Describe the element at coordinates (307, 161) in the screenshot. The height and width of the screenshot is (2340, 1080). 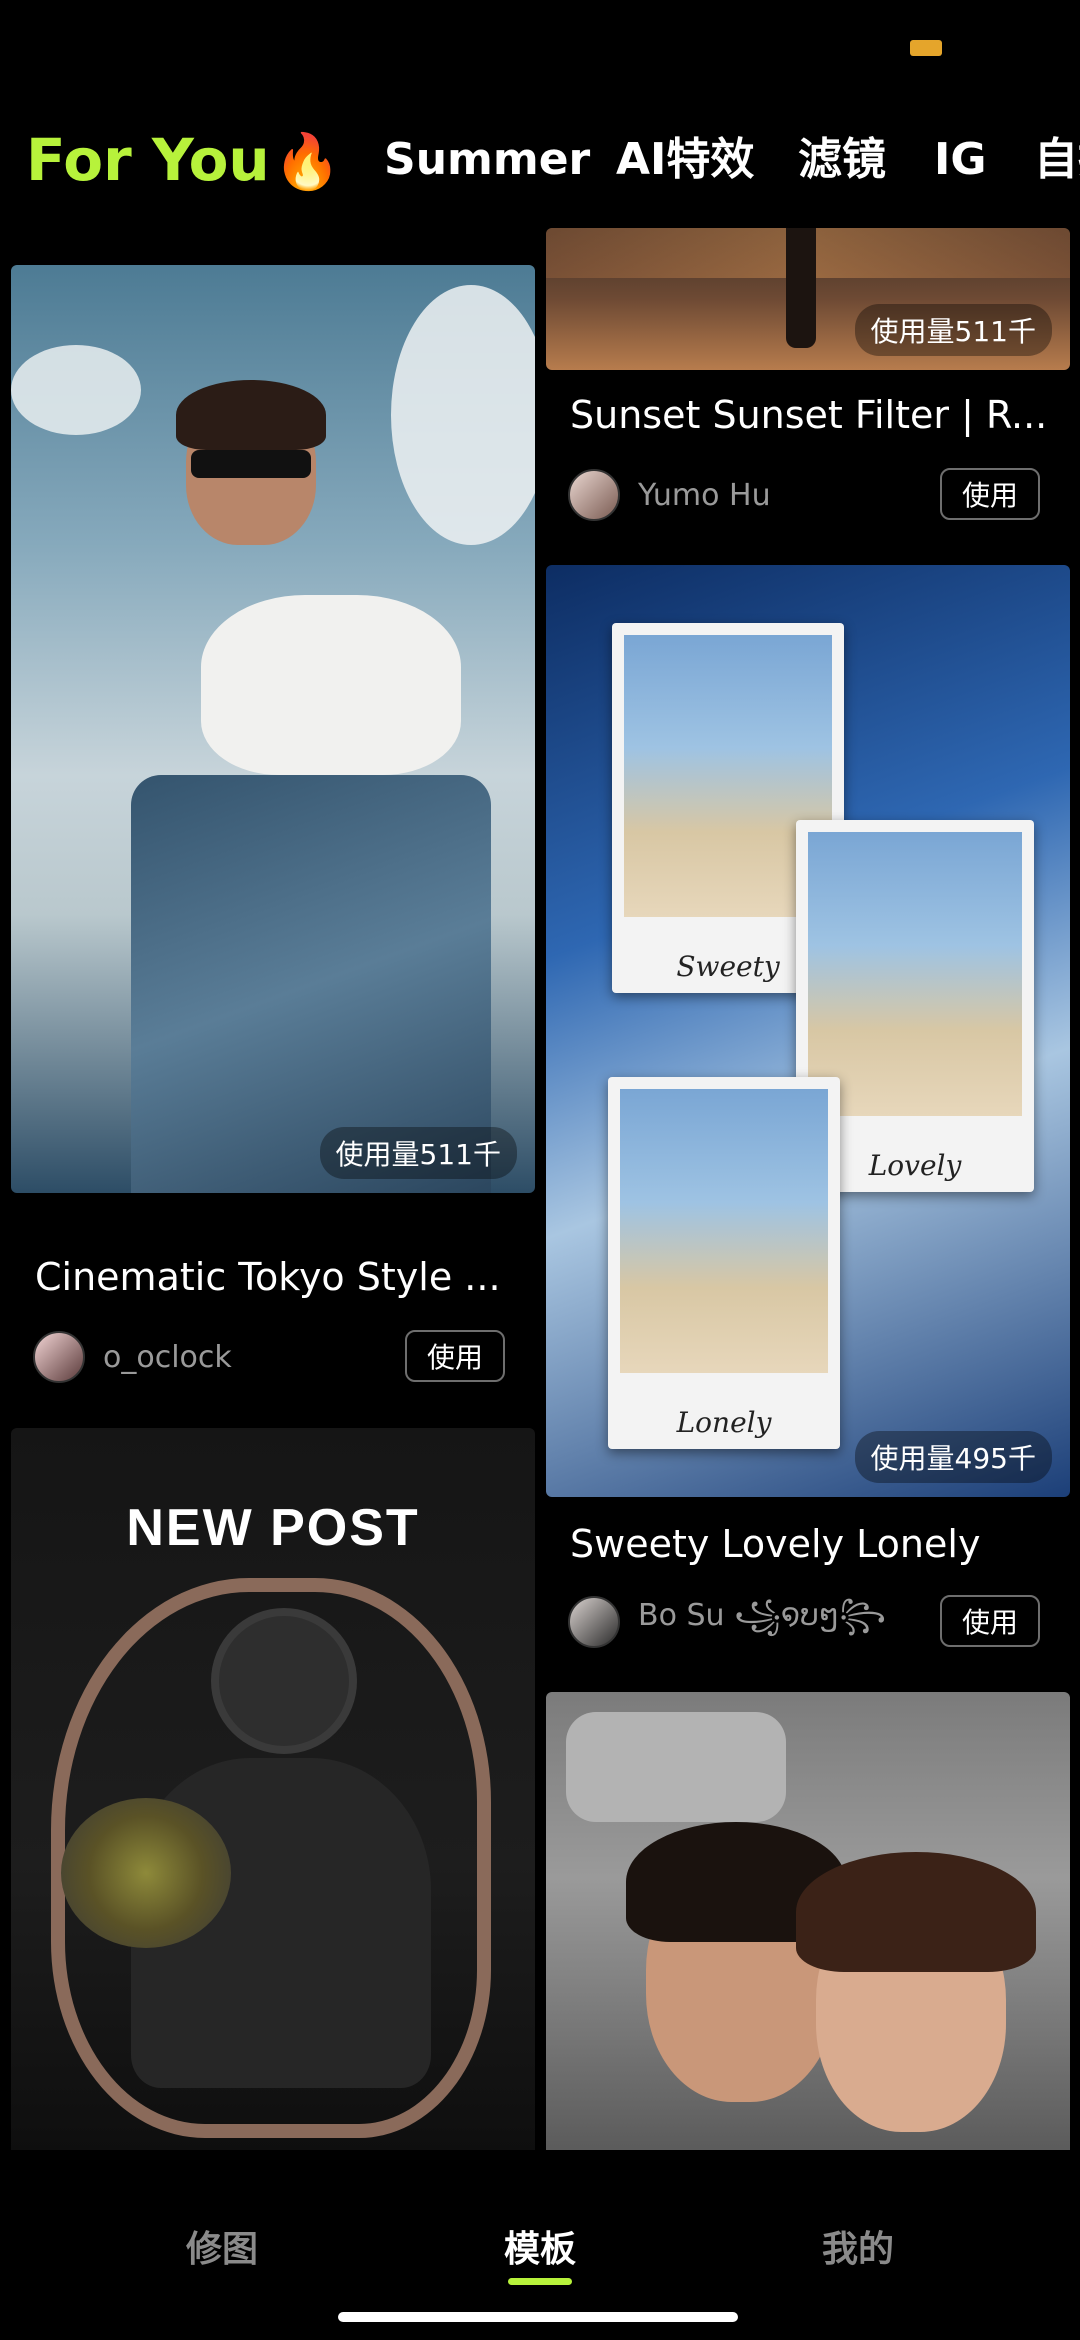
I see `fire-icon: 🔥` at that location.